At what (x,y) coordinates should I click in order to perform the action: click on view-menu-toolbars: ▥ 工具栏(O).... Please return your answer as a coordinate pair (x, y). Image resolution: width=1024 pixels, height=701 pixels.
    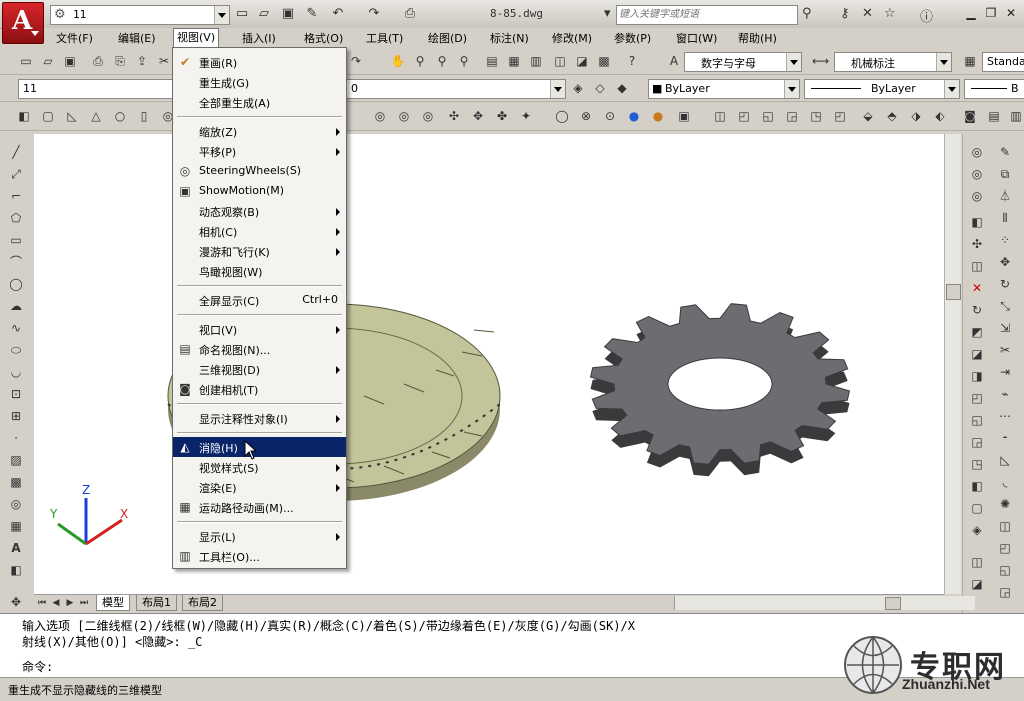
    Looking at the image, I should click on (259, 556).